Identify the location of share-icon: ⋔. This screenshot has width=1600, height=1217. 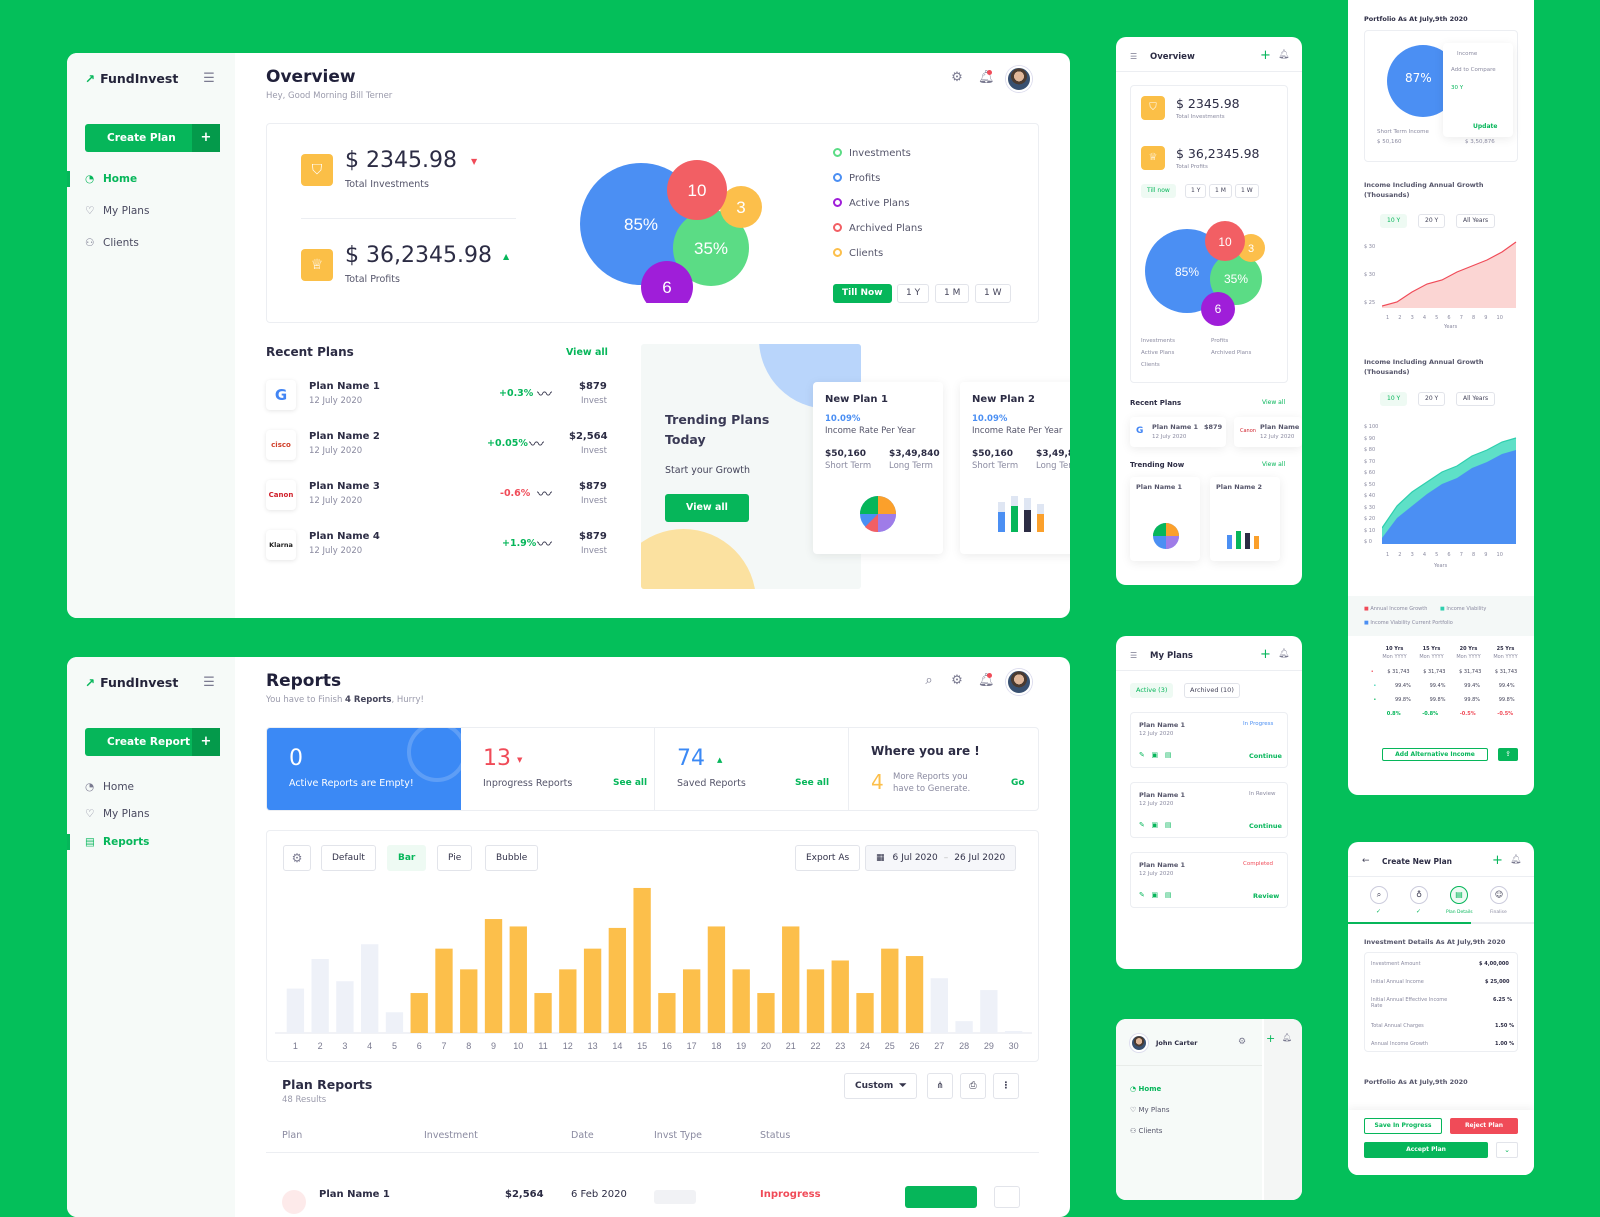
(940, 1086).